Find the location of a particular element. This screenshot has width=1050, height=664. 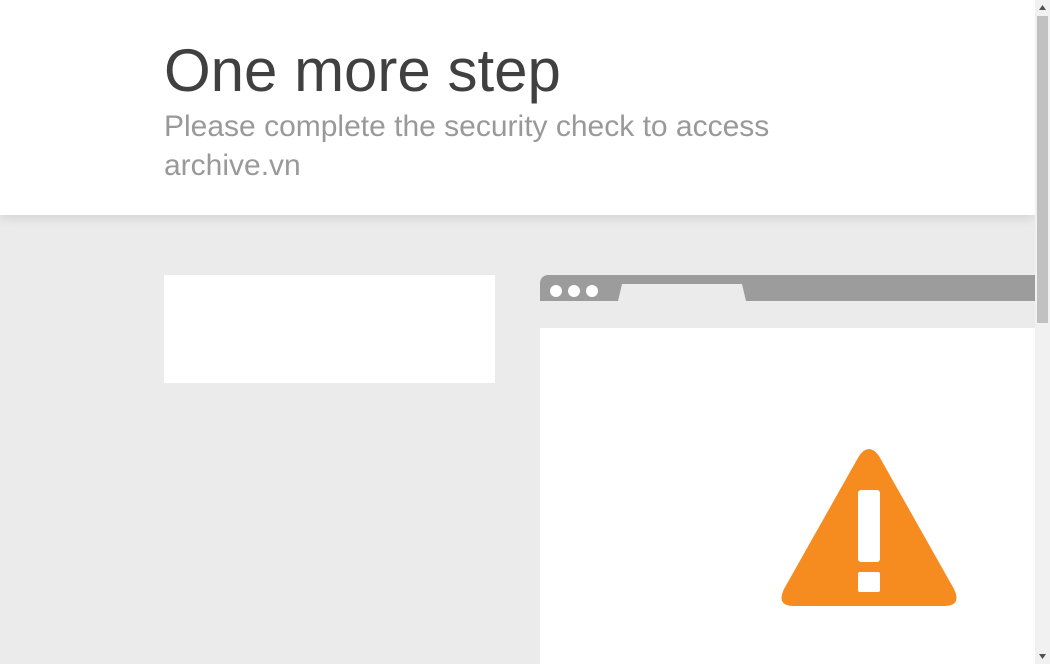

scroll-up-arrow-icon is located at coordinates (1042, 7).